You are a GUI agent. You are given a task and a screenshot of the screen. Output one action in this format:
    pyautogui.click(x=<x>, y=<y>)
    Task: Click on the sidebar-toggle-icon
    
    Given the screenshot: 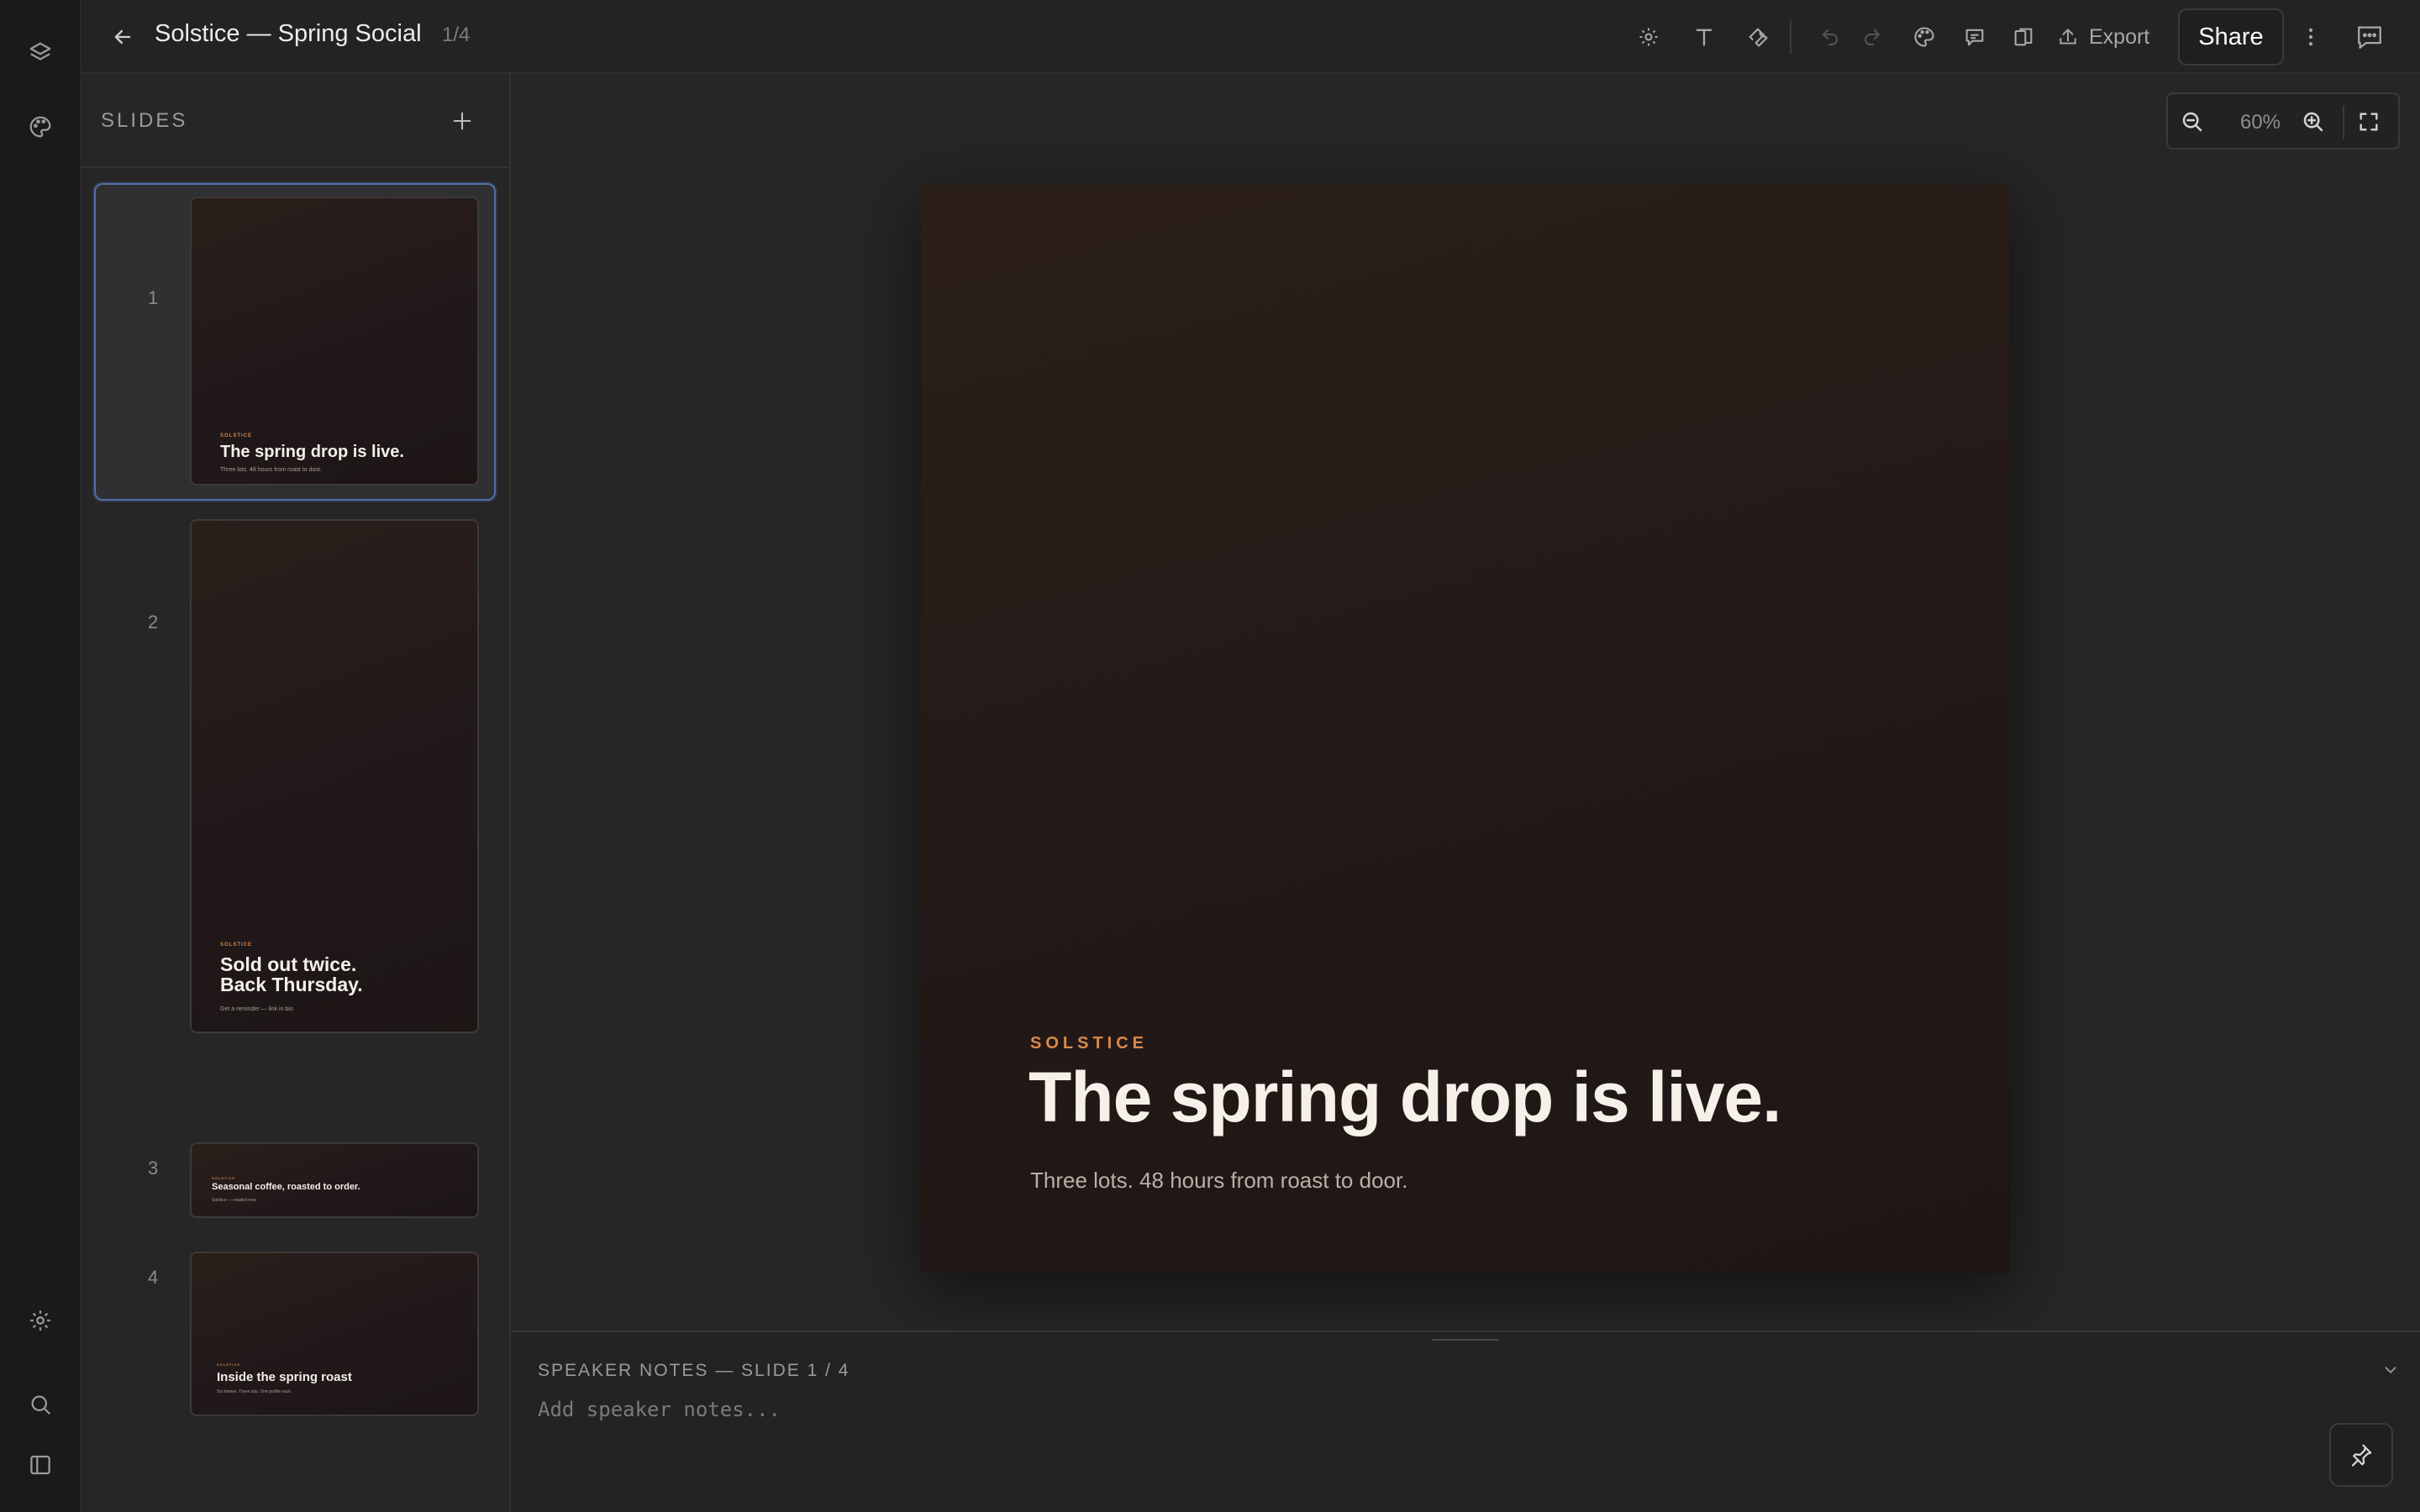 What is the action you would take?
    pyautogui.click(x=40, y=1465)
    